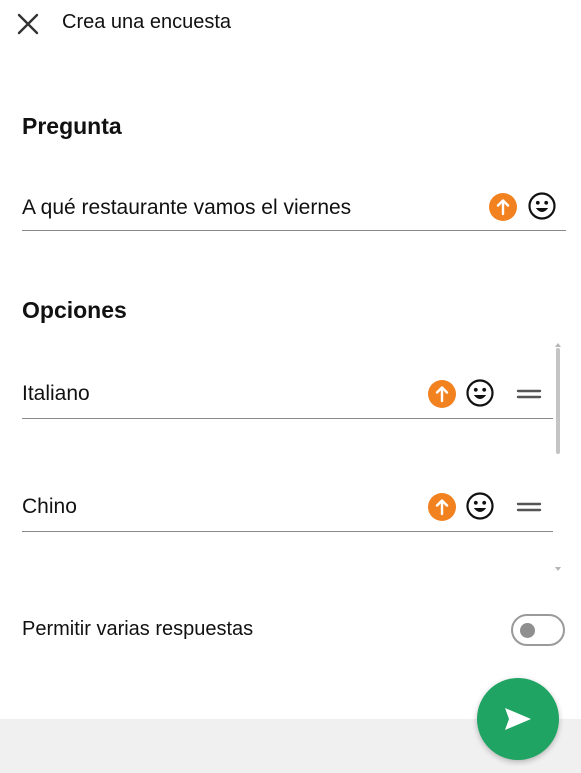 The height and width of the screenshot is (773, 581). What do you see at coordinates (538, 630) in the screenshot?
I see `multiple-answers-toggle` at bounding box center [538, 630].